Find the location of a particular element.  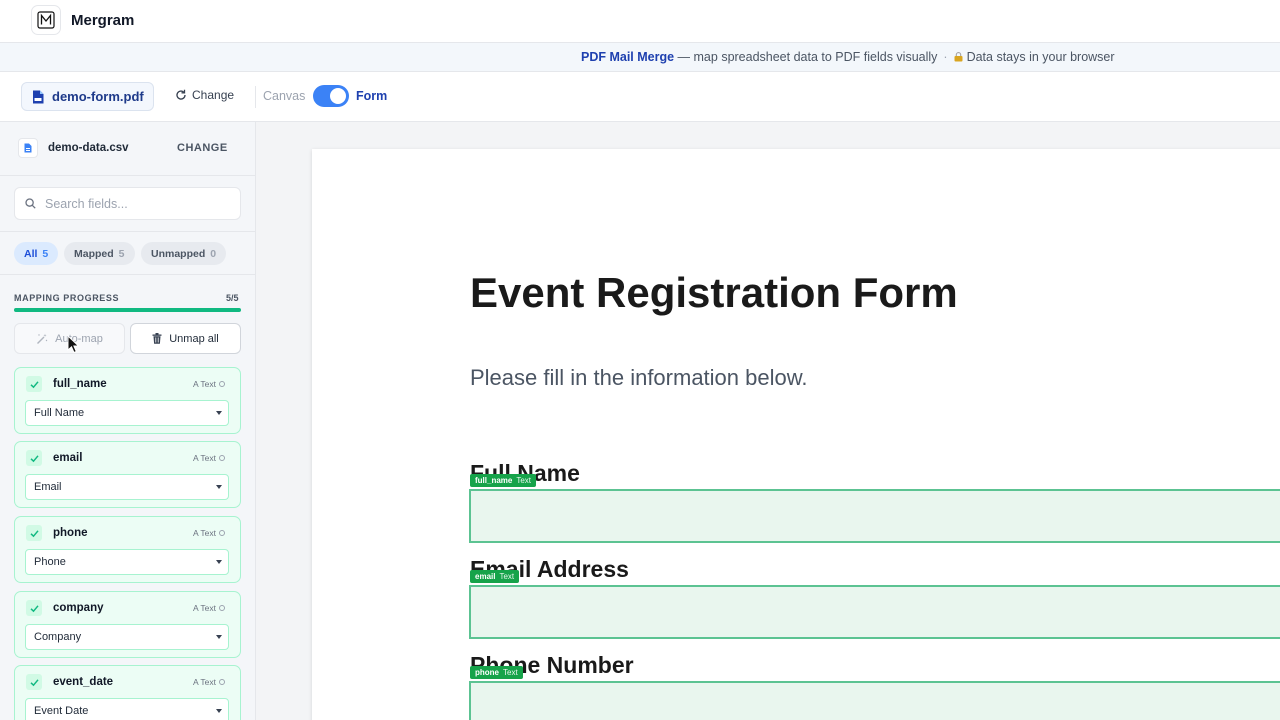

csv-file-row: demo-data.csv CHANGE is located at coordinates (127, 149).